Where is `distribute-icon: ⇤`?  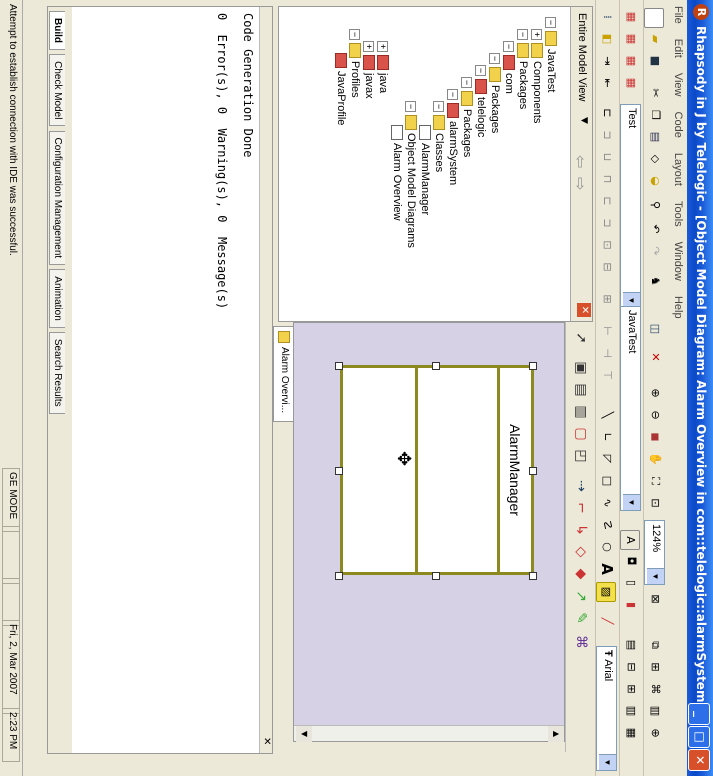 distribute-icon: ⇤ is located at coordinates (607, 83).